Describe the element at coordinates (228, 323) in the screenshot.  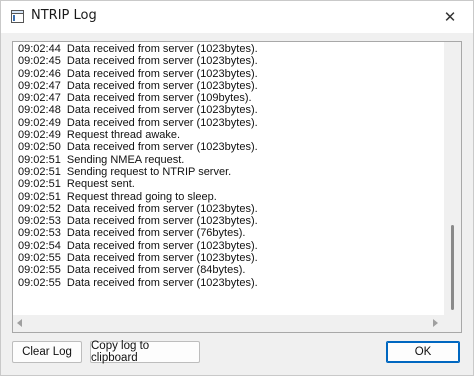
I see `horizontal-scrollbar` at that location.